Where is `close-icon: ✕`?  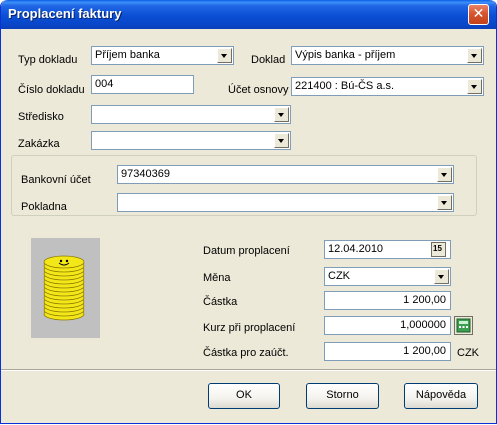 close-icon: ✕ is located at coordinates (478, 14).